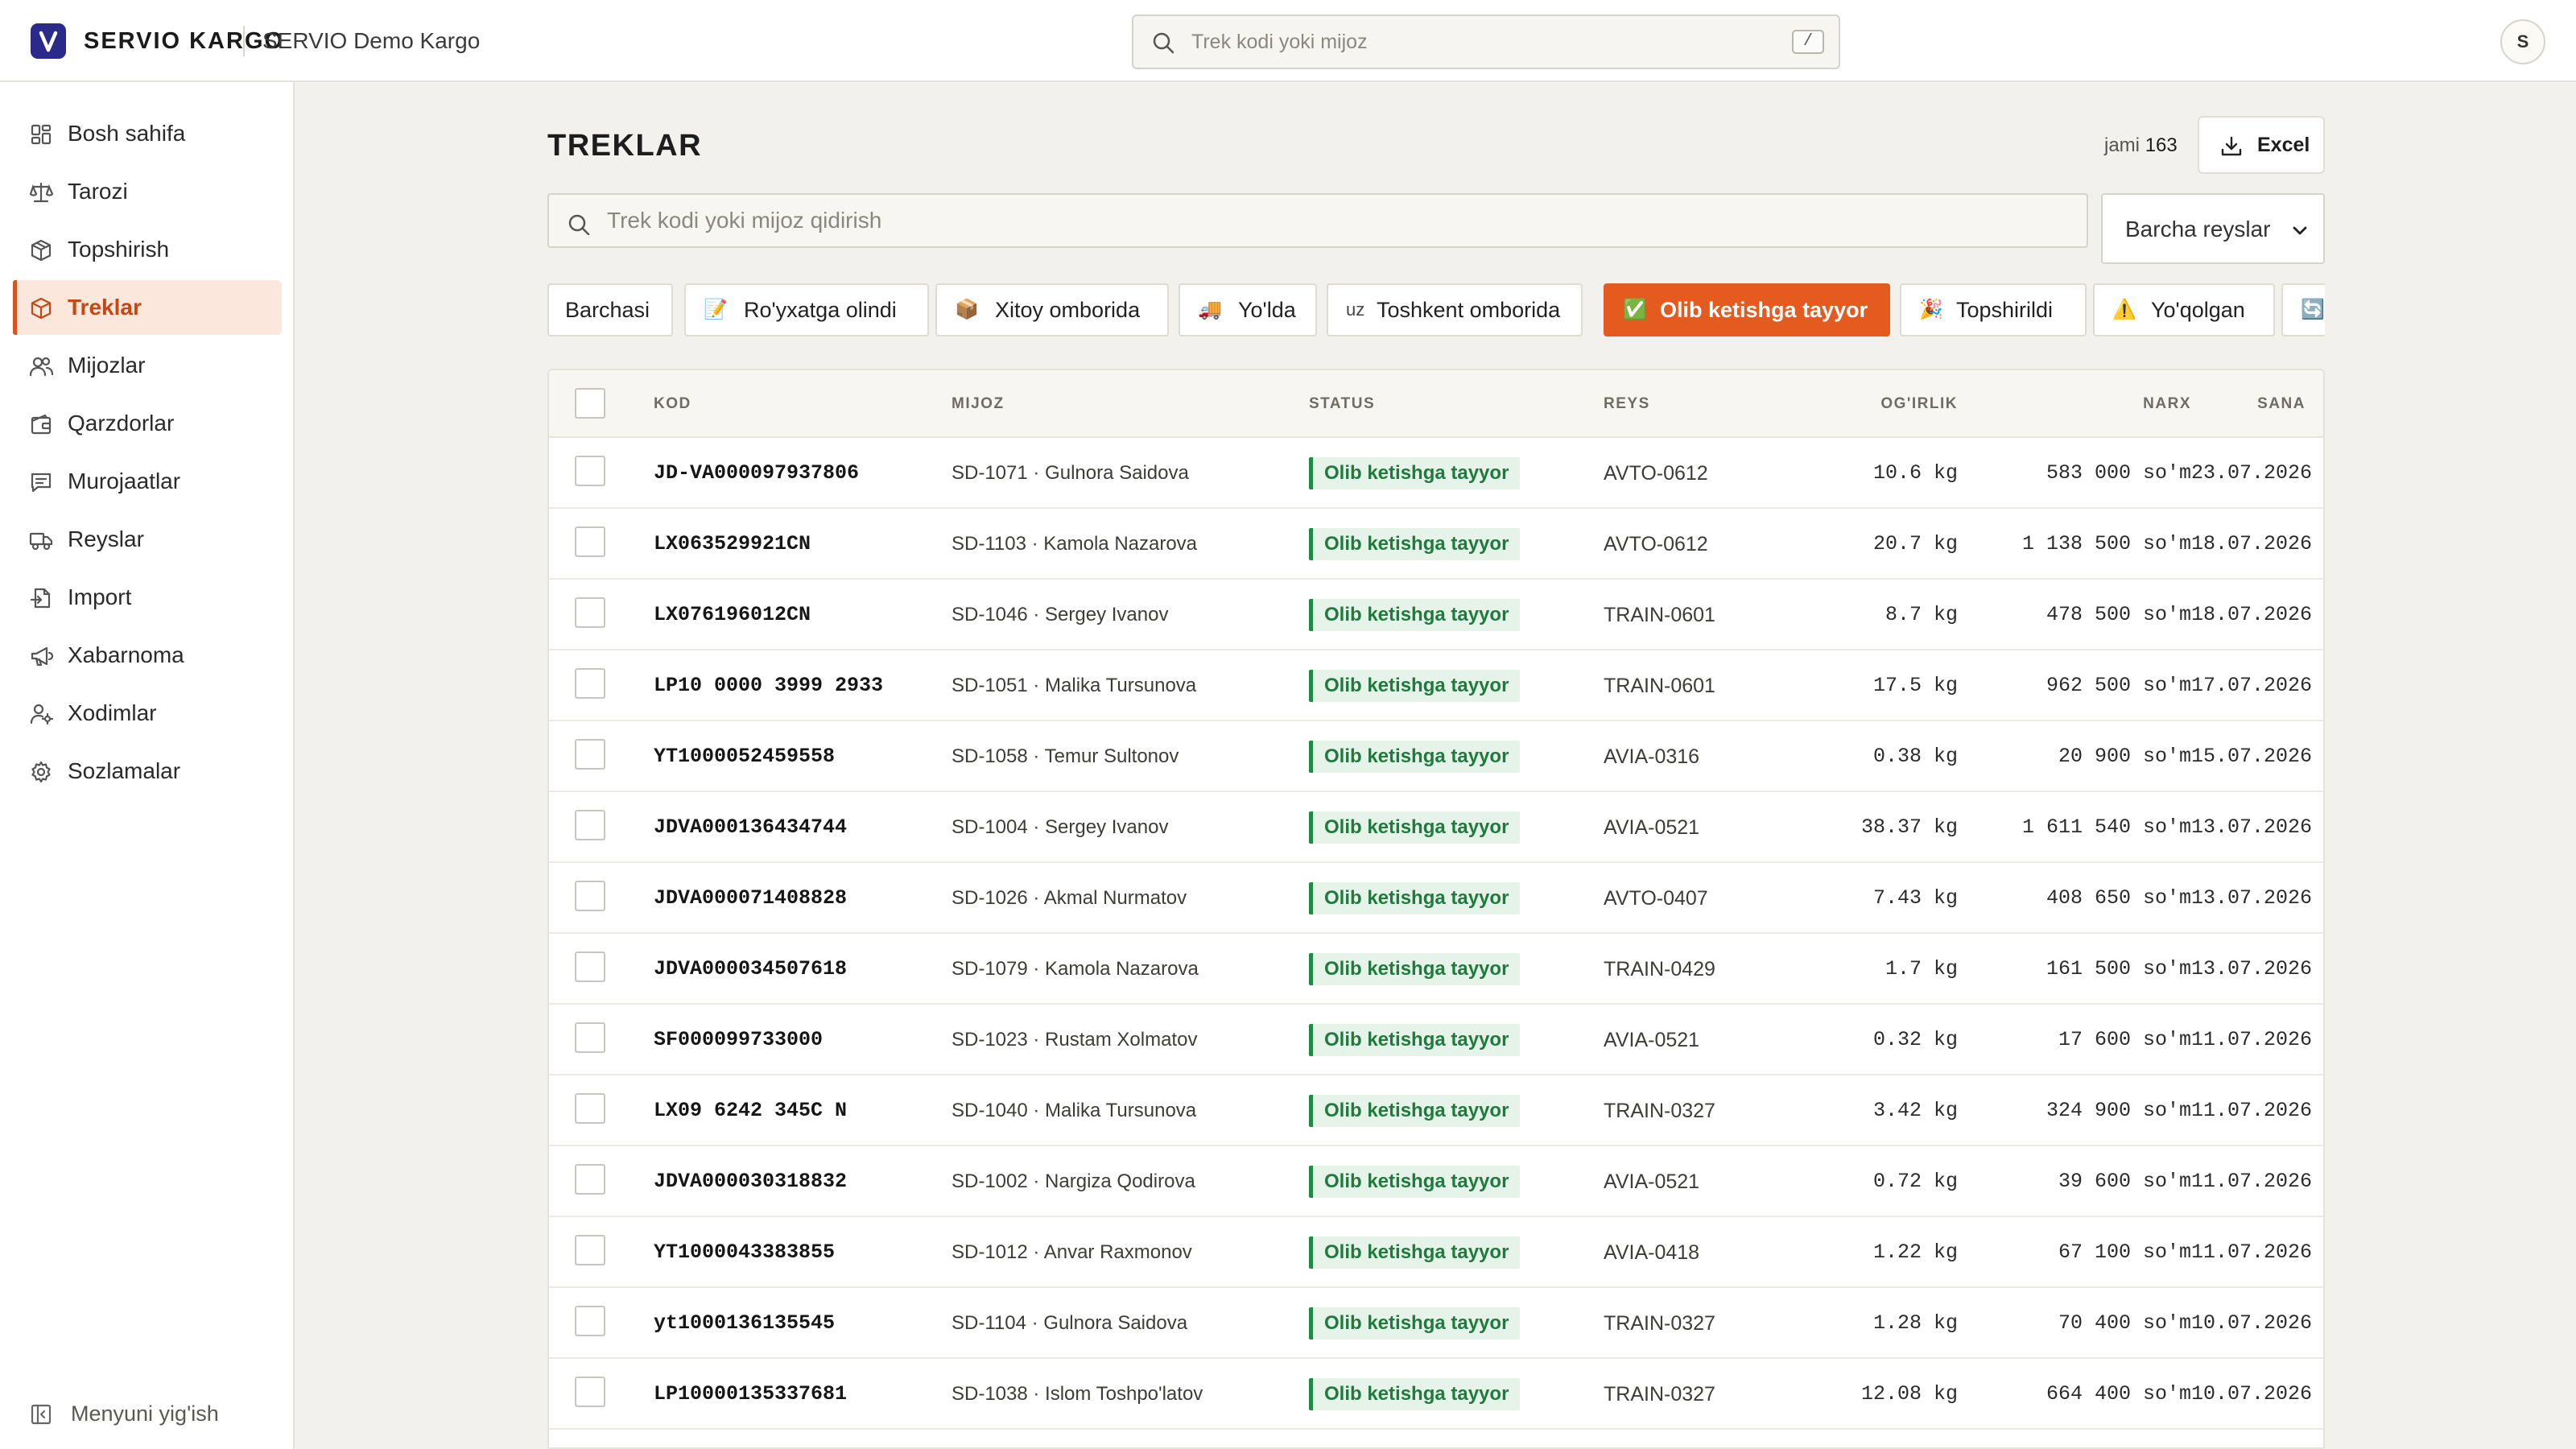  Describe the element at coordinates (48, 41) in the screenshot. I see `logo-icon` at that location.